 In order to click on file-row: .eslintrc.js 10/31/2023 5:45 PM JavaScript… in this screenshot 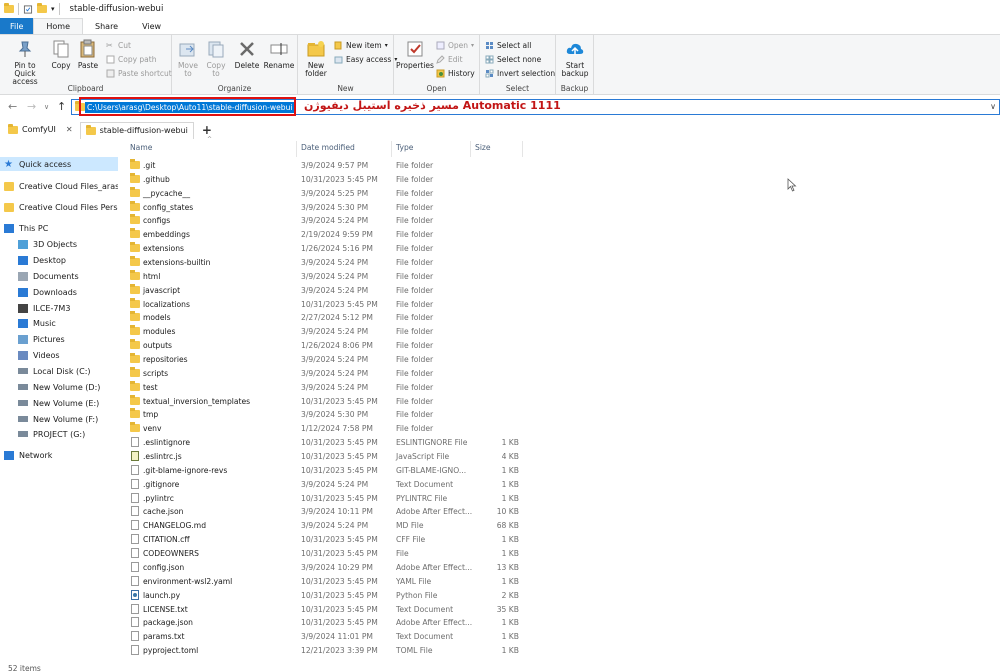, I will do `click(327, 457)`.